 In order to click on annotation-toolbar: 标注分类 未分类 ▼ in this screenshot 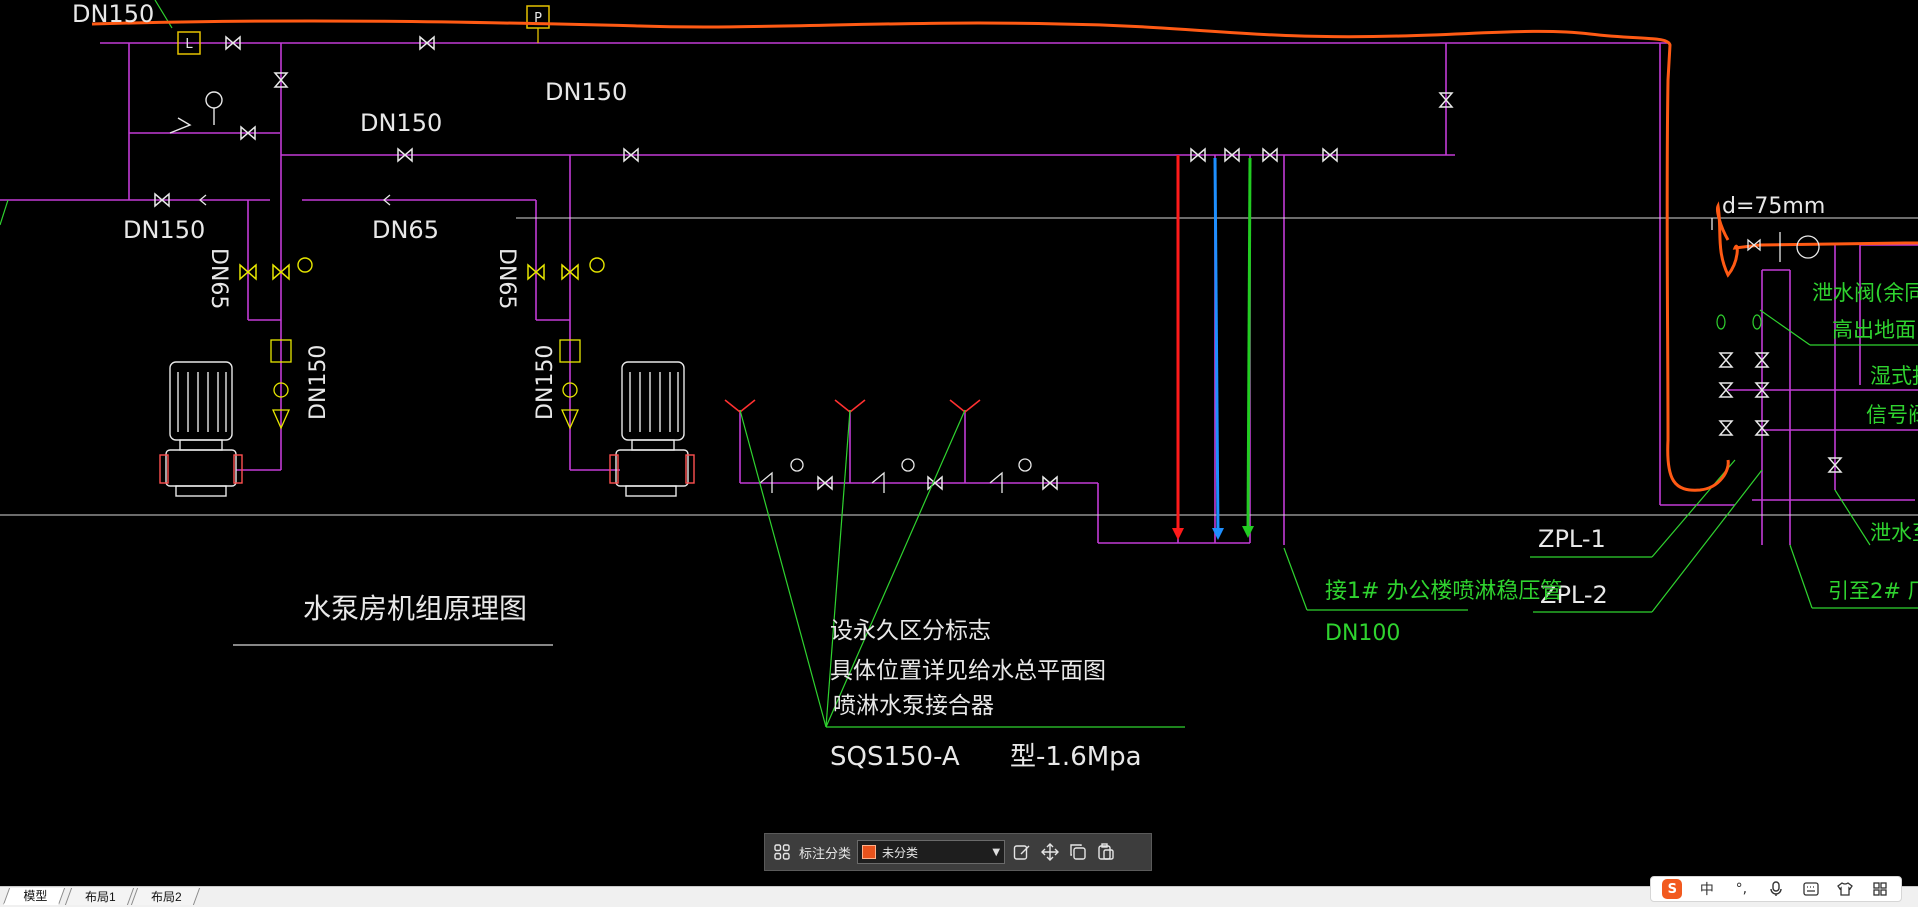, I will do `click(958, 852)`.